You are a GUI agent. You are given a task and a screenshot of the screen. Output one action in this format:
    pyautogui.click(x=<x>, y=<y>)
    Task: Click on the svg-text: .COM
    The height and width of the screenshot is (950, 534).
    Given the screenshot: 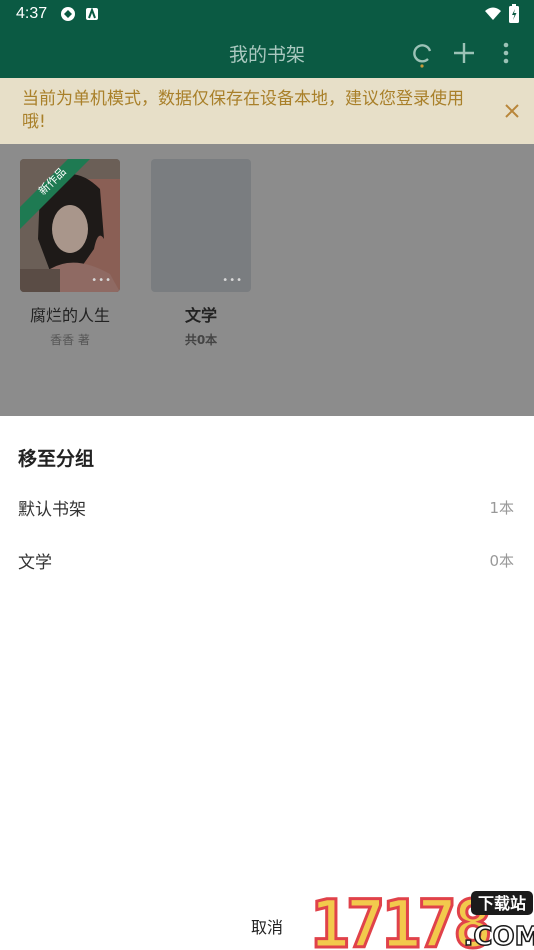 What is the action you would take?
    pyautogui.click(x=499, y=936)
    